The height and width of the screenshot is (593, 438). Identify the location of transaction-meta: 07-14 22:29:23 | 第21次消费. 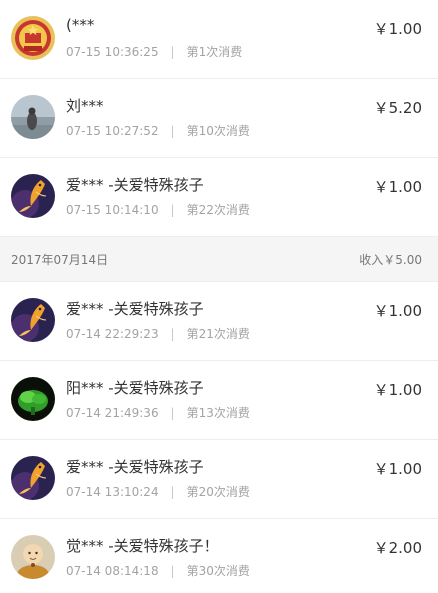
(158, 333).